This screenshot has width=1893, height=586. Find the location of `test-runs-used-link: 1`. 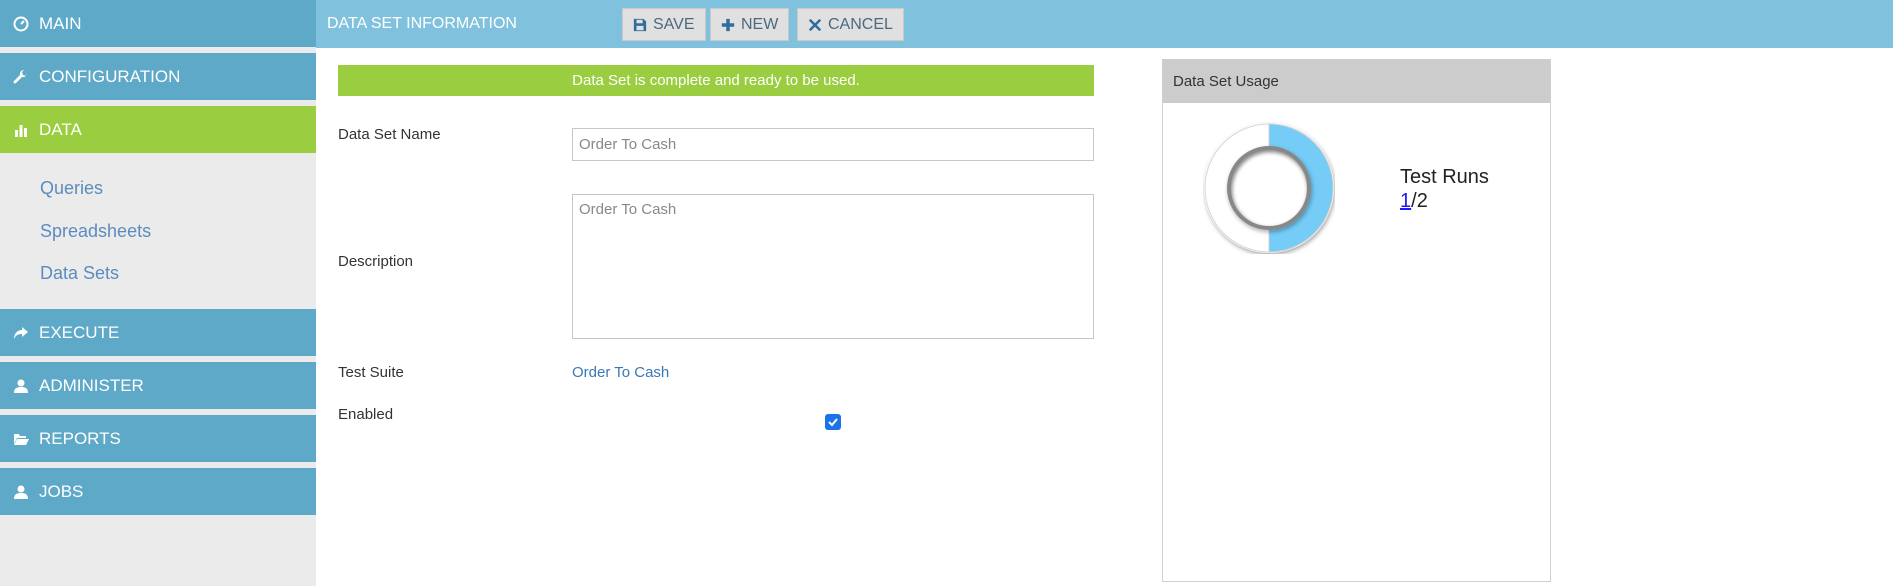

test-runs-used-link: 1 is located at coordinates (1405, 201).